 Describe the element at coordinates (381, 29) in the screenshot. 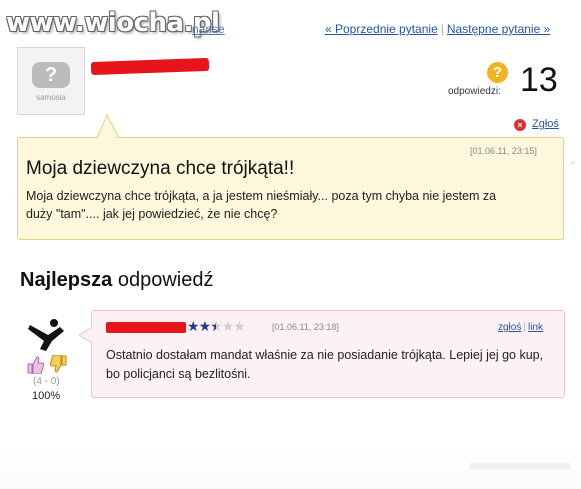

I see `previous-question-link: « Poprzednie pytanie` at that location.